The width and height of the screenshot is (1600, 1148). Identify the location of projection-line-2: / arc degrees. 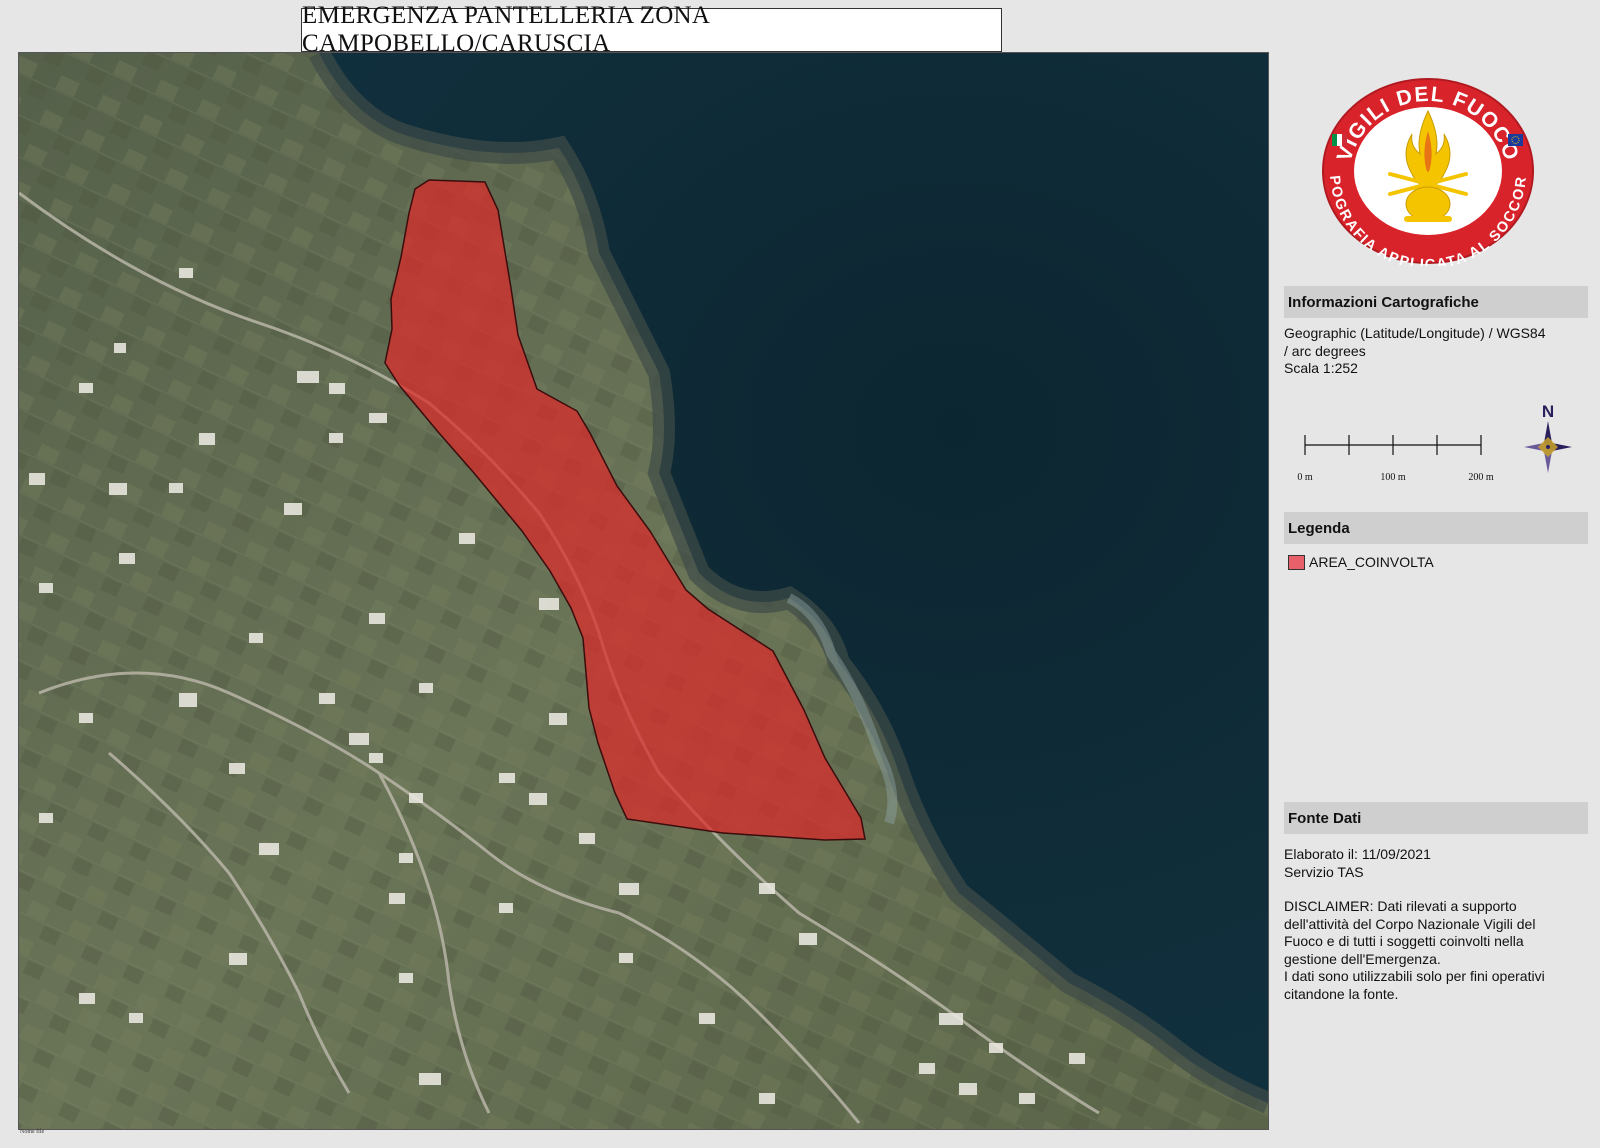
(1325, 350).